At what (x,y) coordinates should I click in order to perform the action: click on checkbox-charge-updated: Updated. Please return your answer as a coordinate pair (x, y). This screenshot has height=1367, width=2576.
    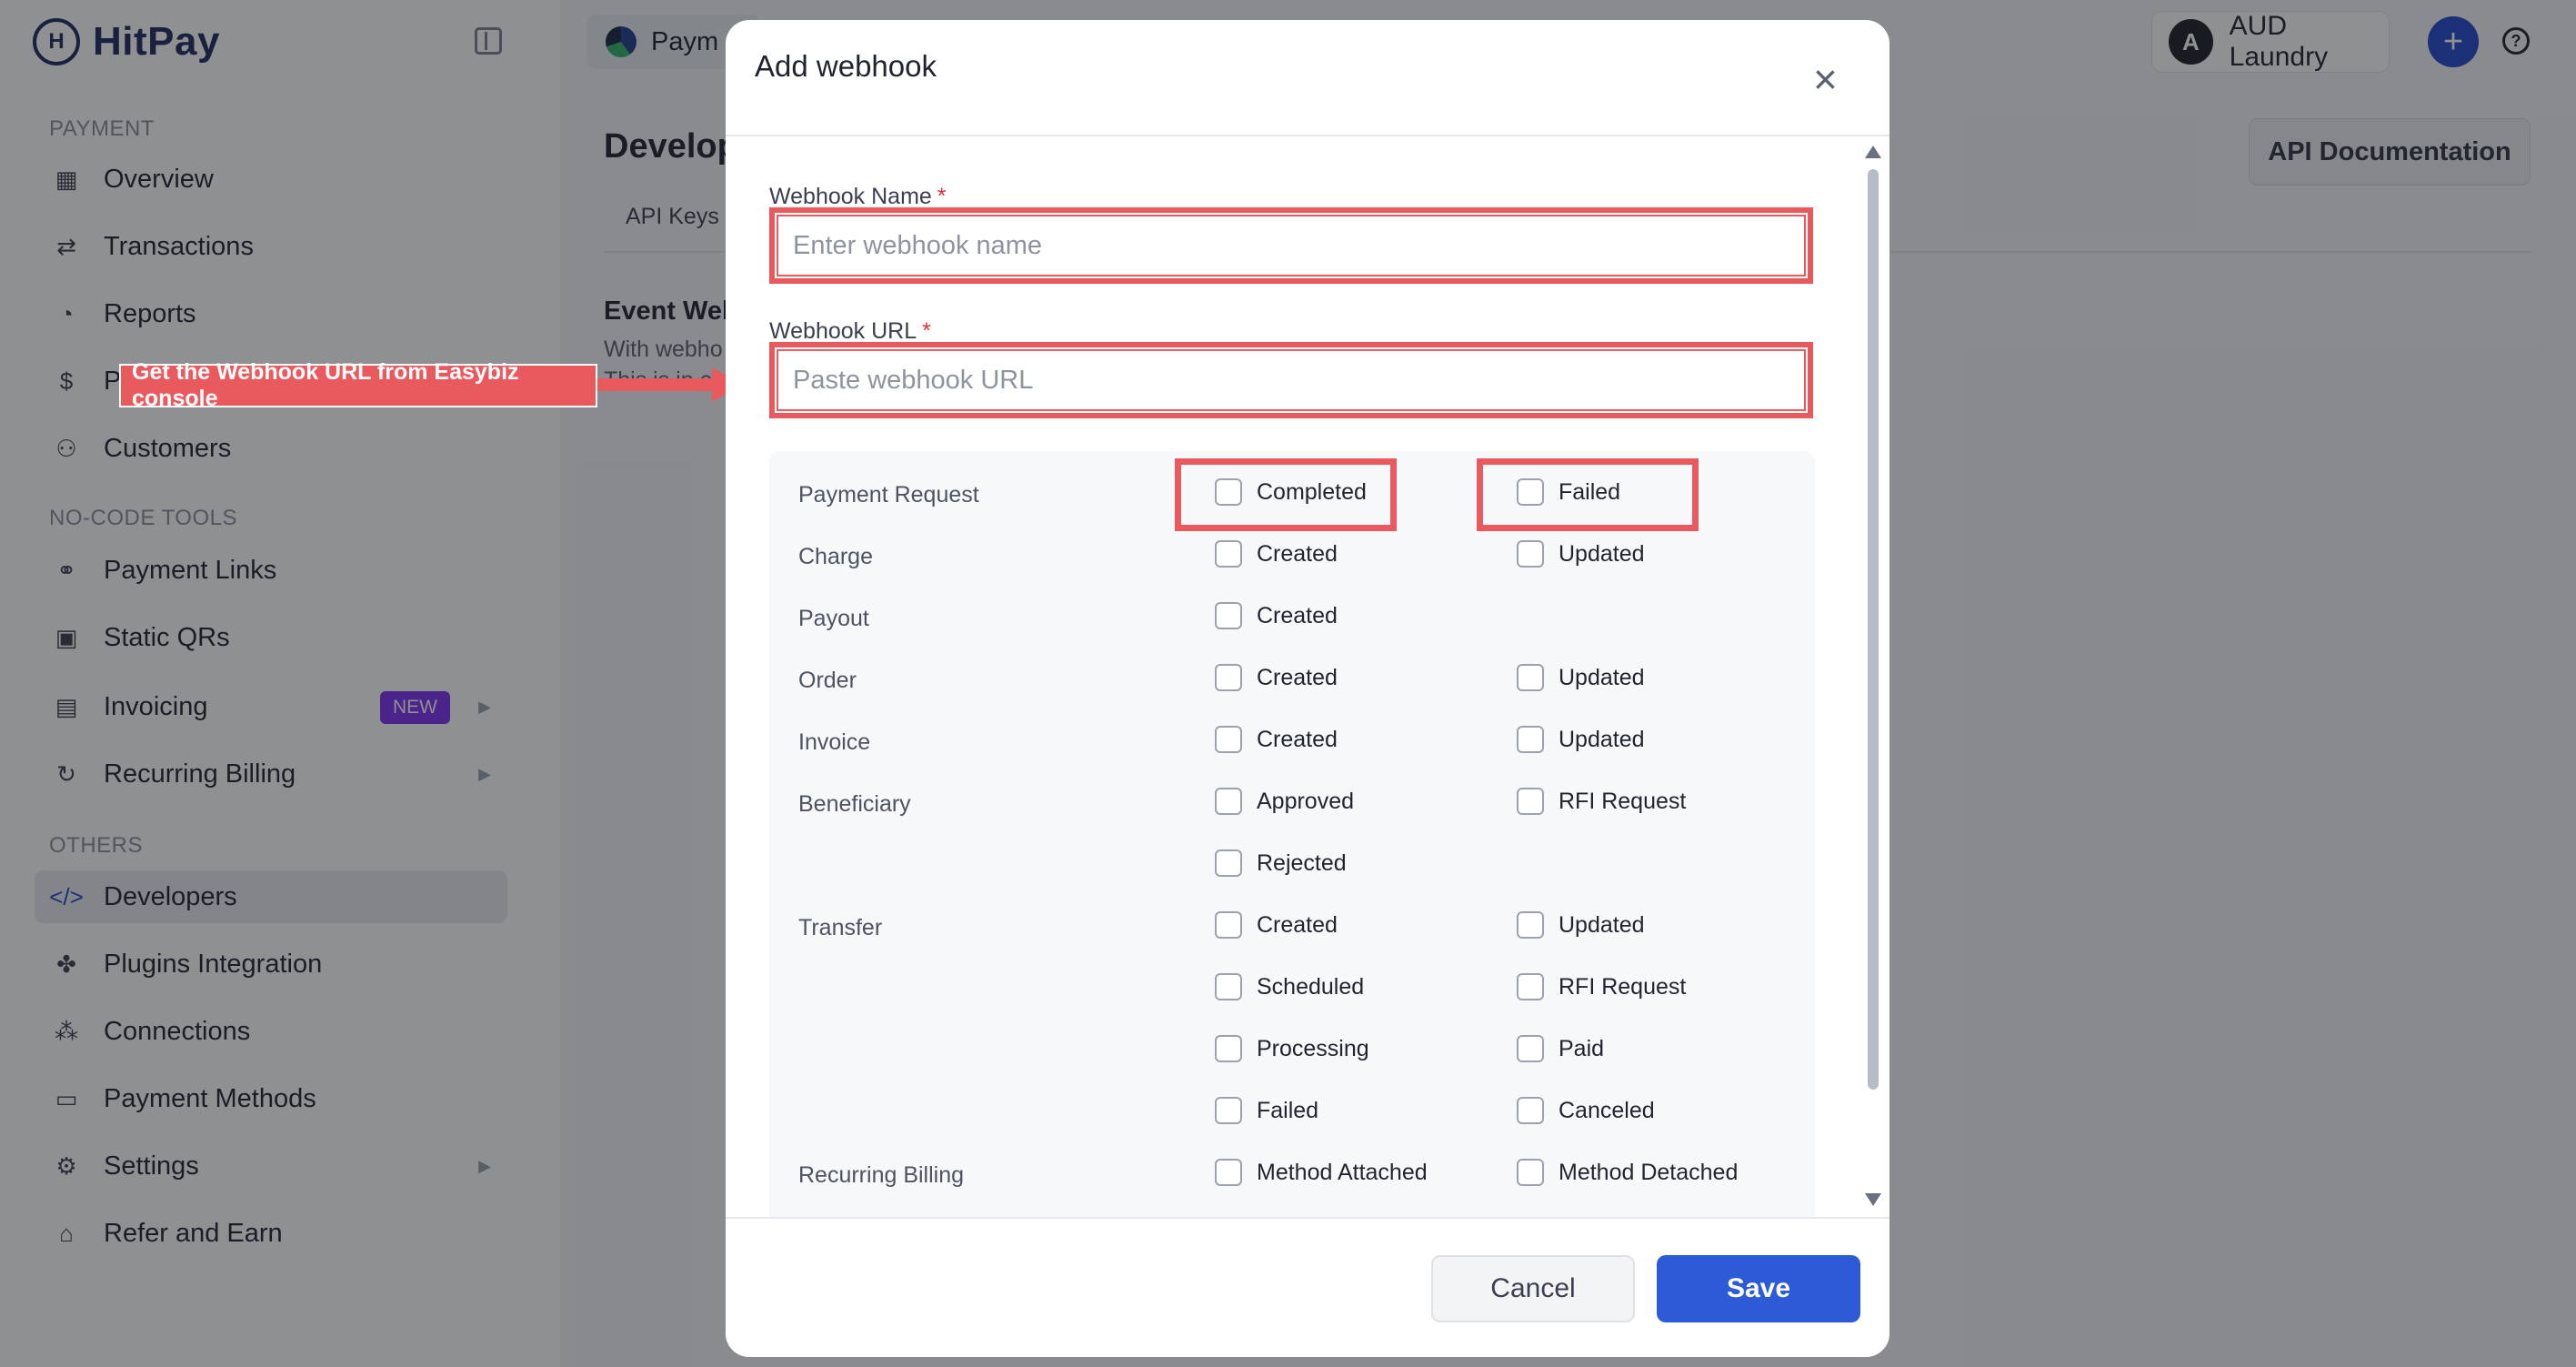
    Looking at the image, I should click on (1581, 554).